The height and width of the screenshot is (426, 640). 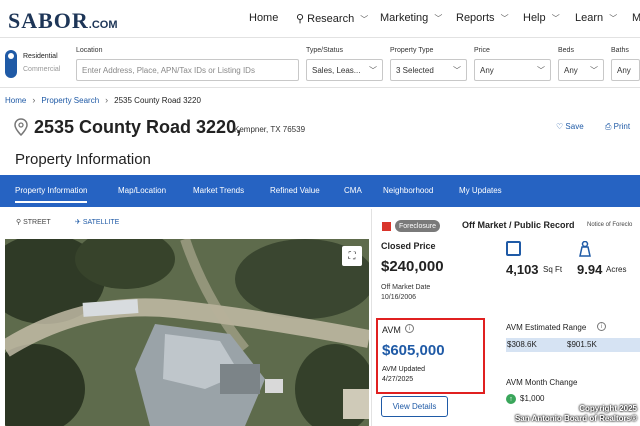 I want to click on tab-cma: CMA, so click(x=353, y=190).